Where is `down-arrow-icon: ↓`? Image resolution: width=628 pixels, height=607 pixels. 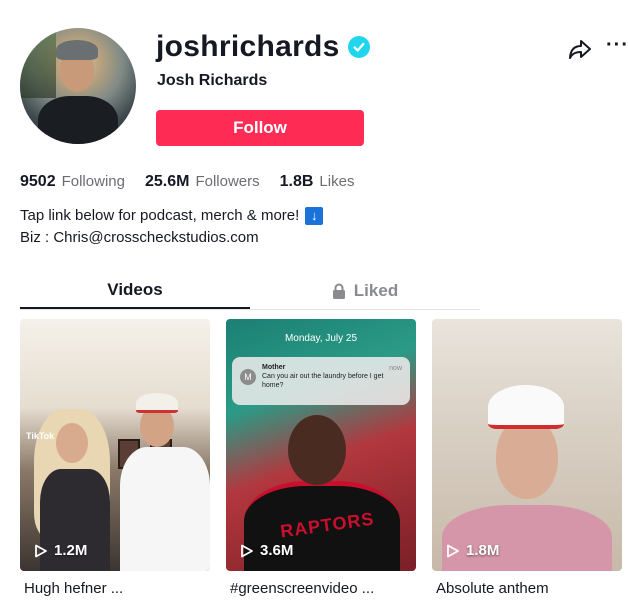 down-arrow-icon: ↓ is located at coordinates (314, 216).